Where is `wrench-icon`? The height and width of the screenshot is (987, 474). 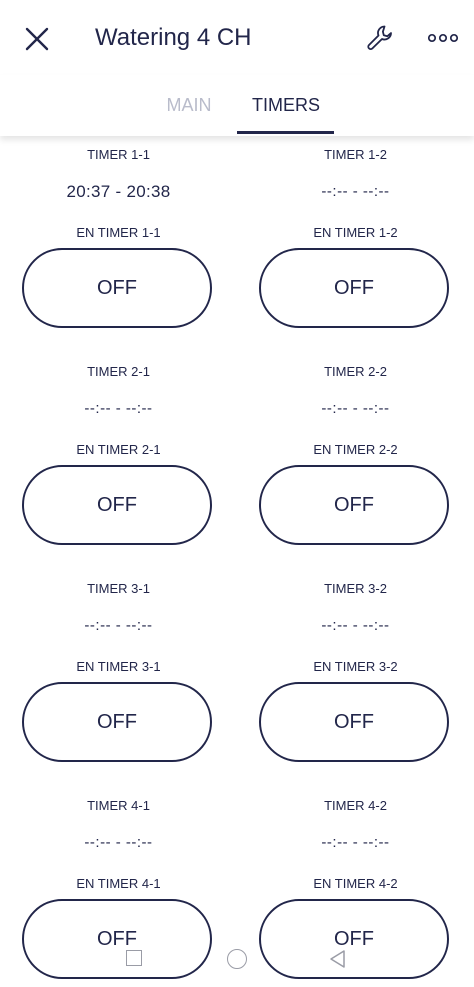 wrench-icon is located at coordinates (379, 37).